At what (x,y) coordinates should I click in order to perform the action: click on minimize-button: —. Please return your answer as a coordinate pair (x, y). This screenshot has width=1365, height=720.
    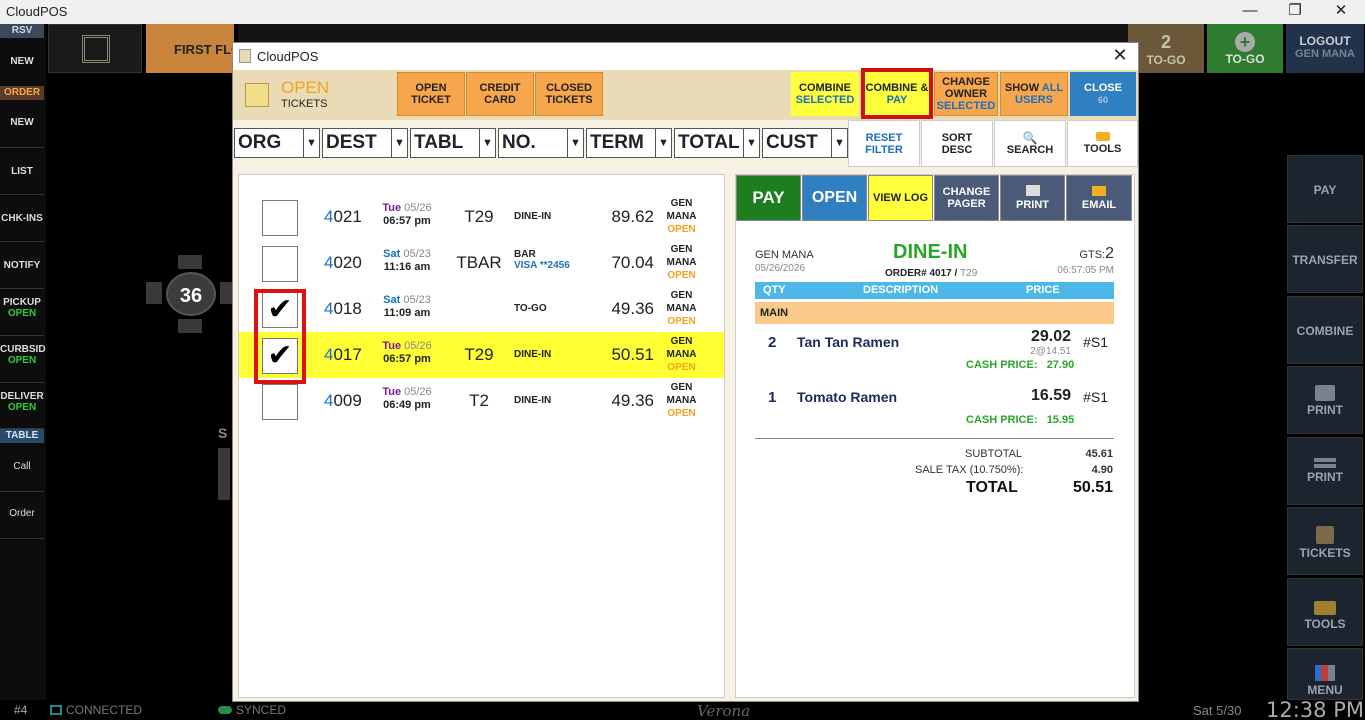
    Looking at the image, I should click on (1250, 12).